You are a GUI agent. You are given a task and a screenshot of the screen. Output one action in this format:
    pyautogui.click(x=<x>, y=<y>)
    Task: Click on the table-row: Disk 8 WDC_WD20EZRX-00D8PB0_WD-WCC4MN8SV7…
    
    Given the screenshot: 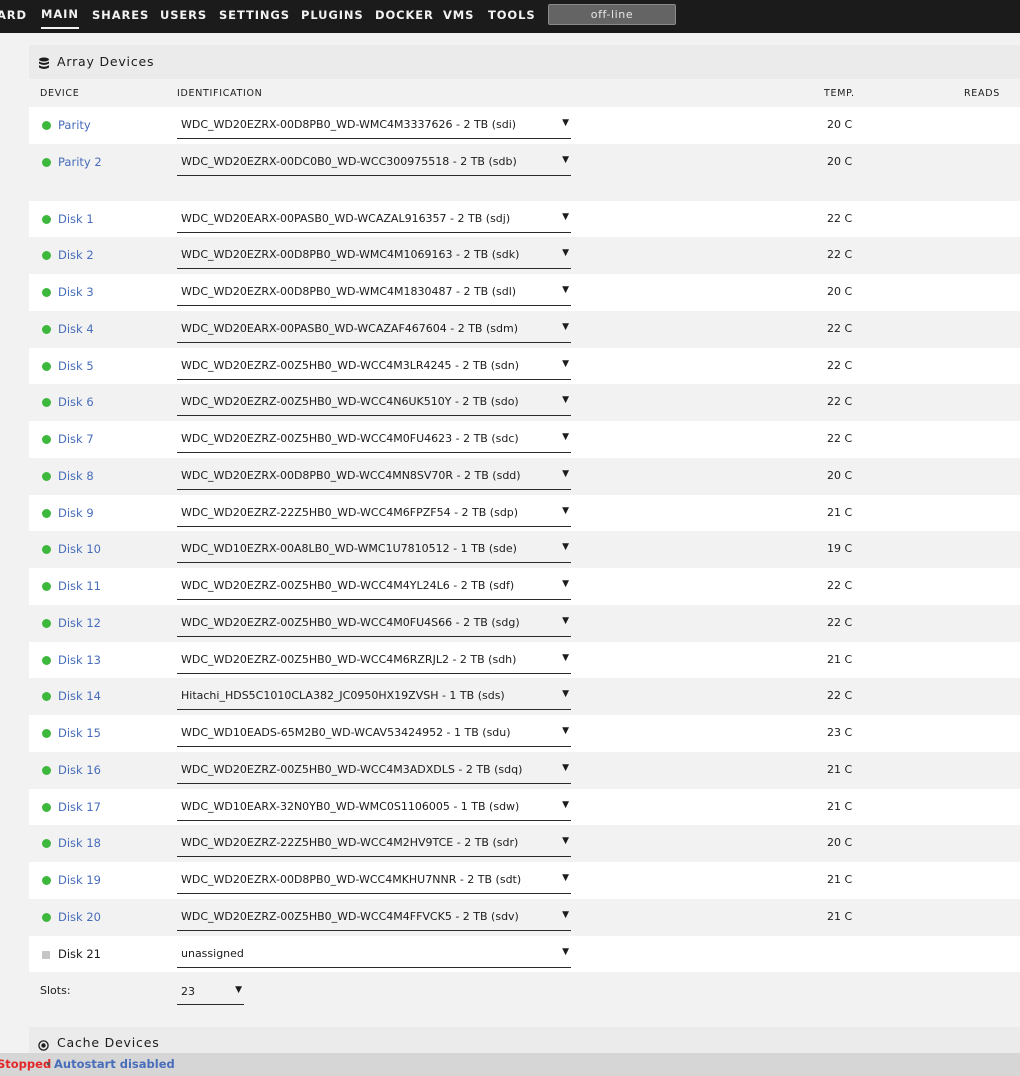 What is the action you would take?
    pyautogui.click(x=524, y=476)
    